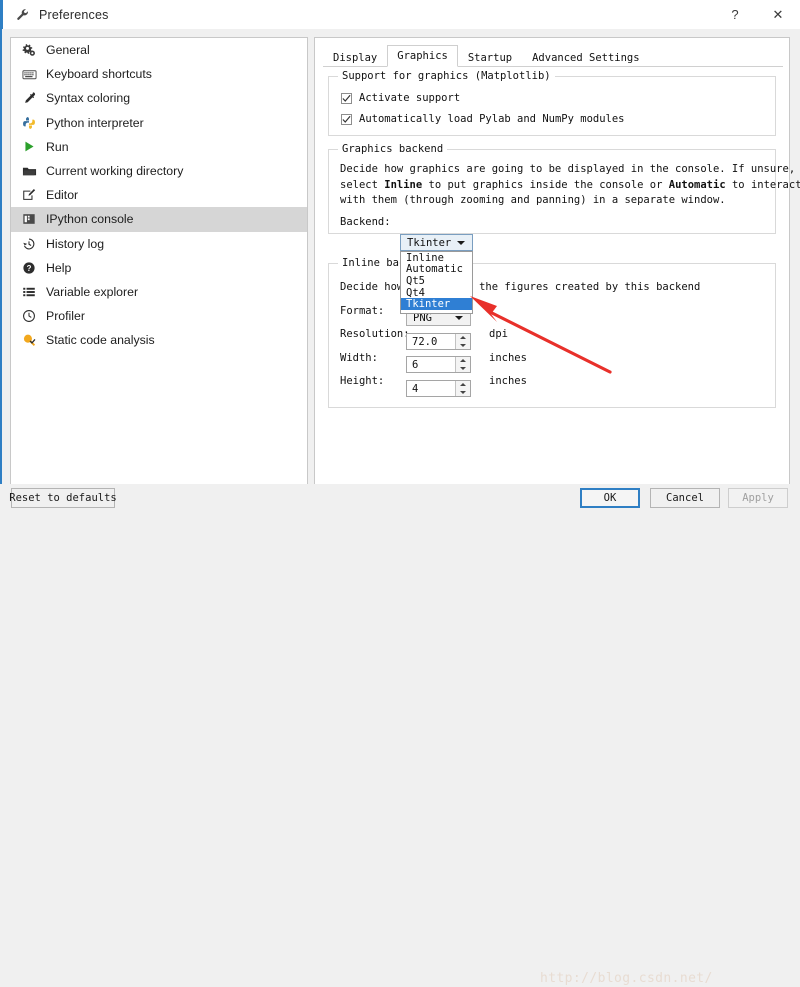 The width and height of the screenshot is (800, 987). What do you see at coordinates (463, 369) in the screenshot?
I see `width-step-down` at bounding box center [463, 369].